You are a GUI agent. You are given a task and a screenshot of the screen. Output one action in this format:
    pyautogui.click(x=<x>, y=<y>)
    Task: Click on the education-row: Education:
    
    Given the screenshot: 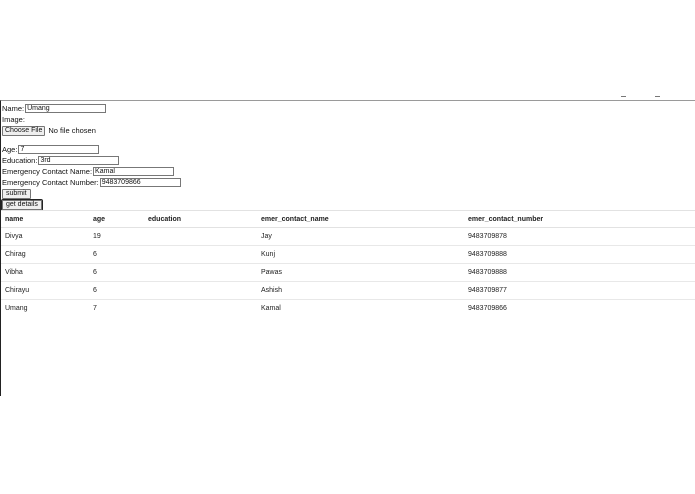 What is the action you would take?
    pyautogui.click(x=91, y=160)
    